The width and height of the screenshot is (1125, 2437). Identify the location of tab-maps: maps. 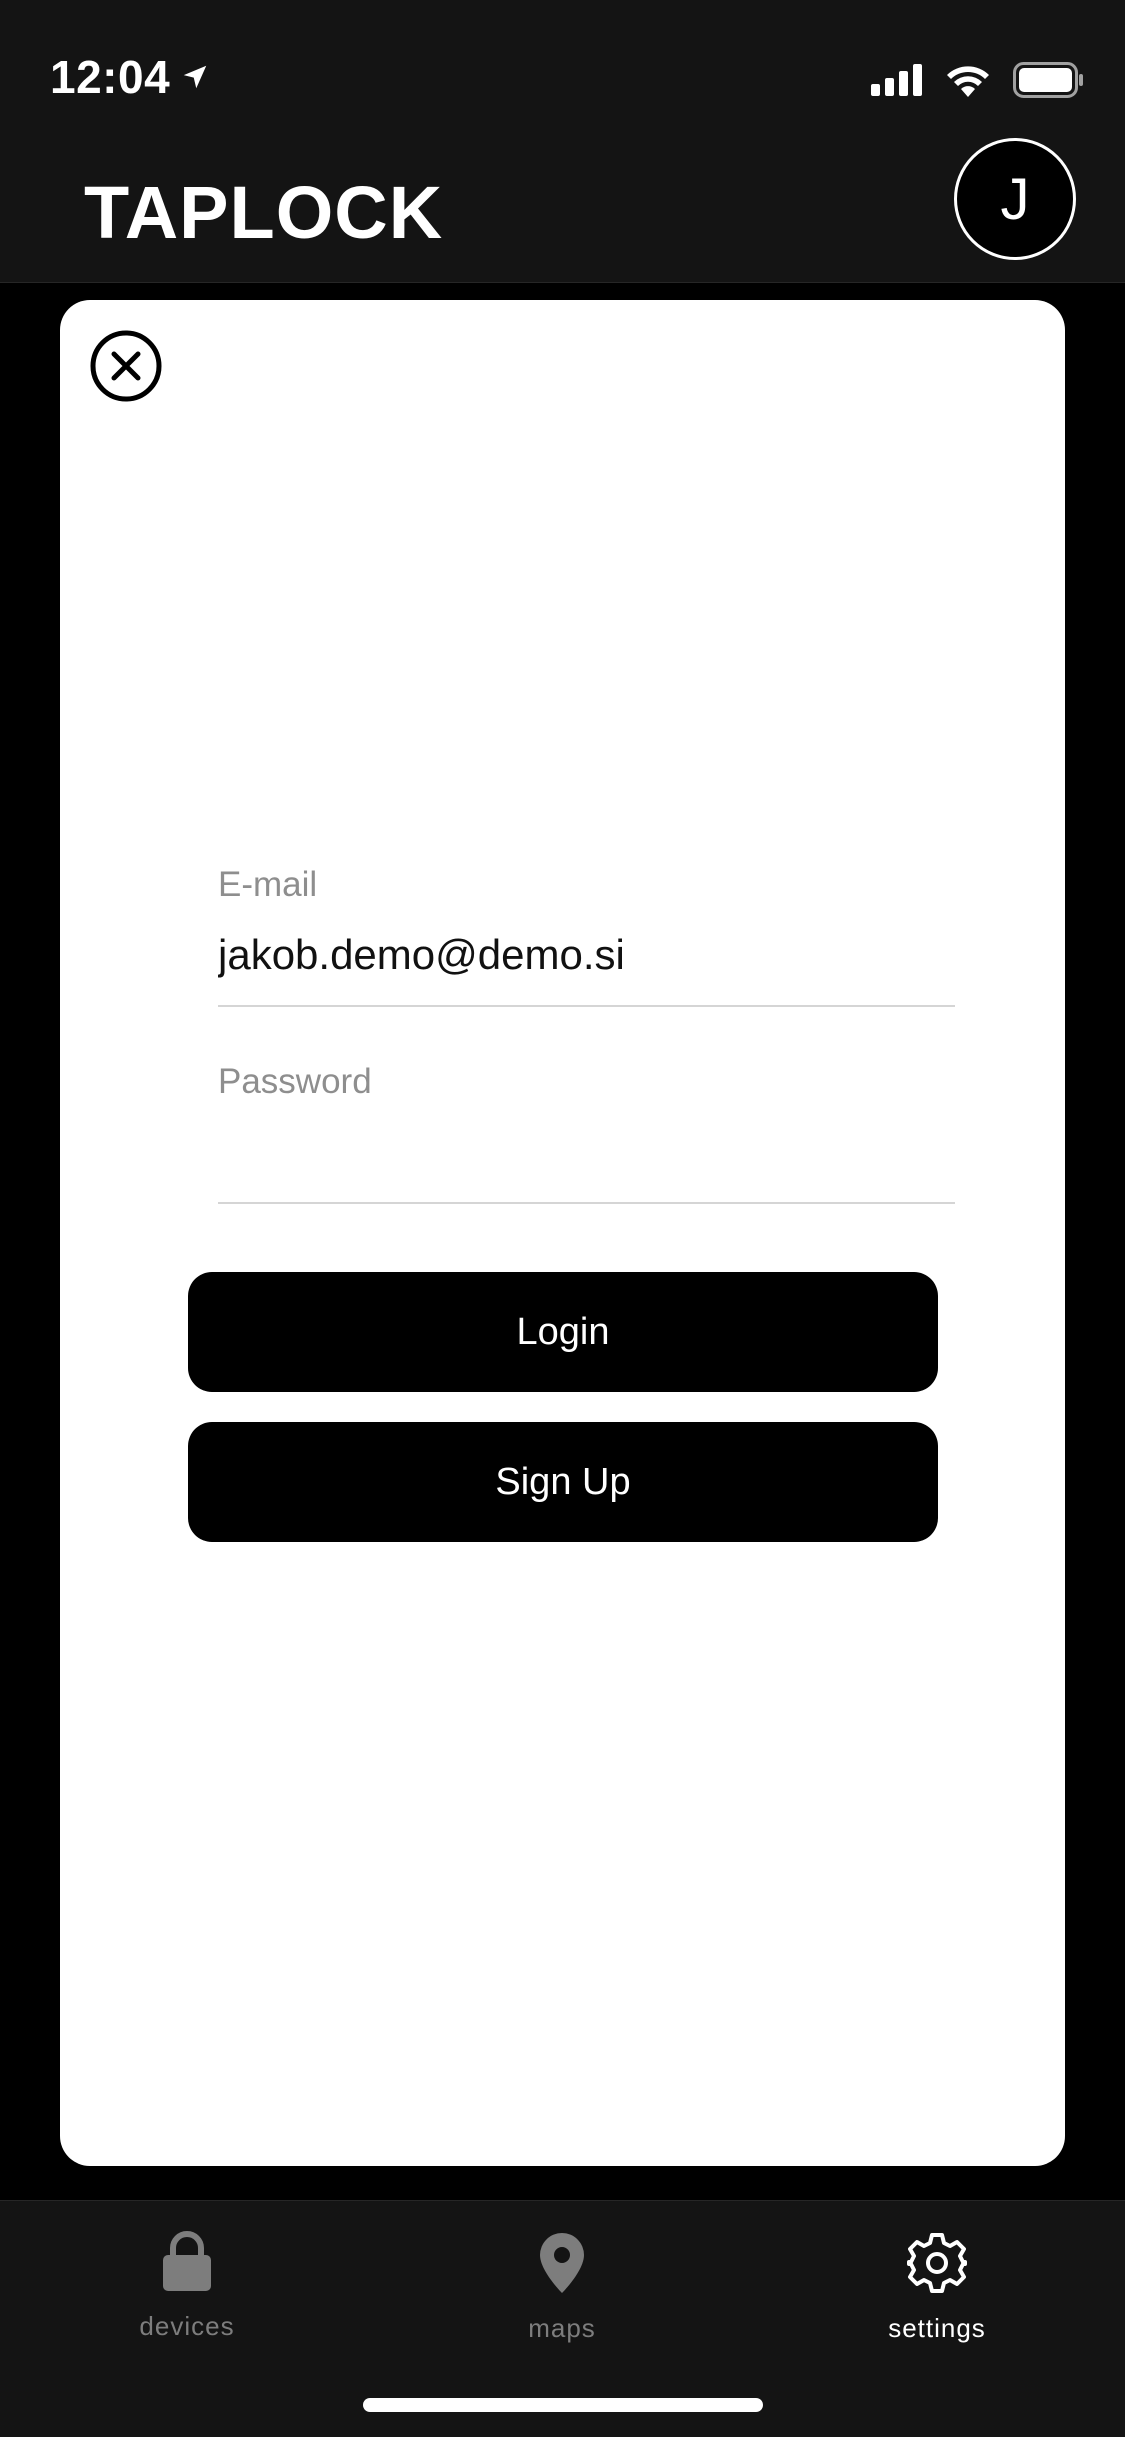
(562, 2287).